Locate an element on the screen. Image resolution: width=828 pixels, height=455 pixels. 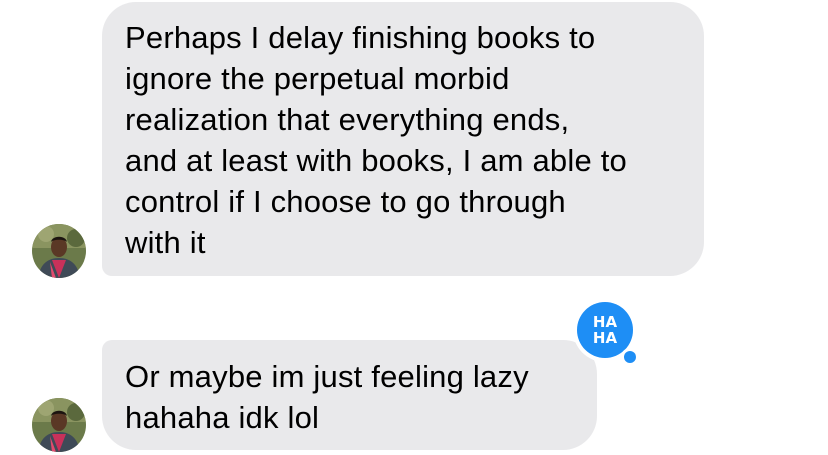
reaction-dot is located at coordinates (630, 357).